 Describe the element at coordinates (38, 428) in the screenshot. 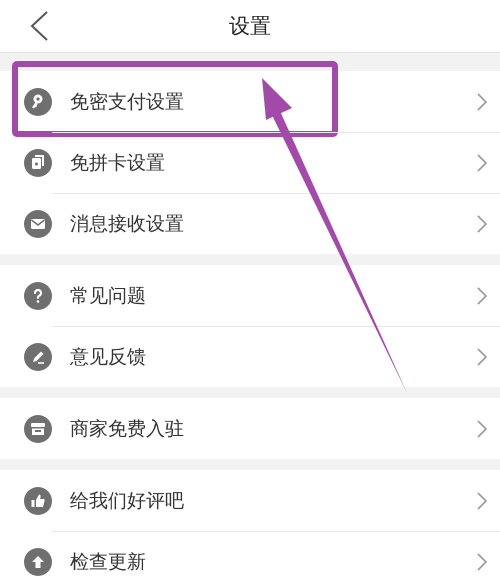

I see `store-icon` at that location.